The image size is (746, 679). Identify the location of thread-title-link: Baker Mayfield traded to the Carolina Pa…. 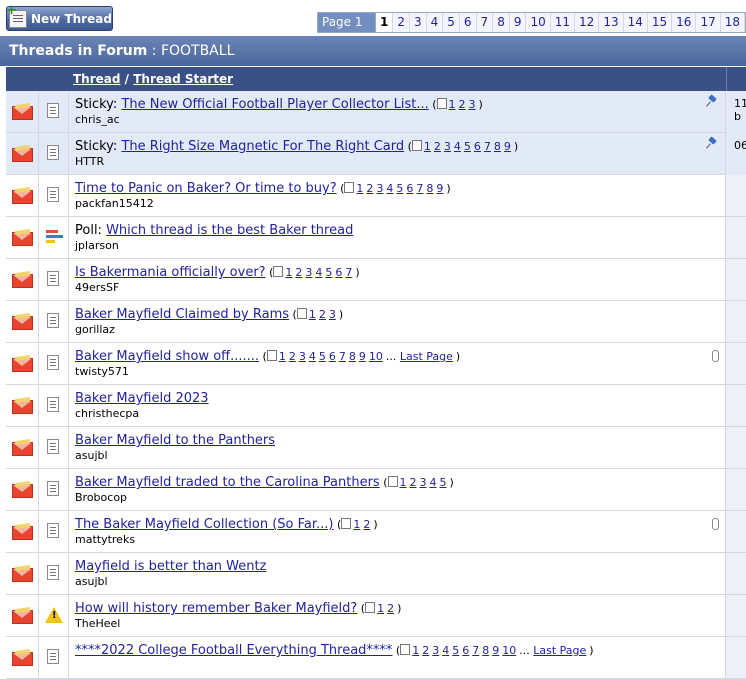
(227, 482).